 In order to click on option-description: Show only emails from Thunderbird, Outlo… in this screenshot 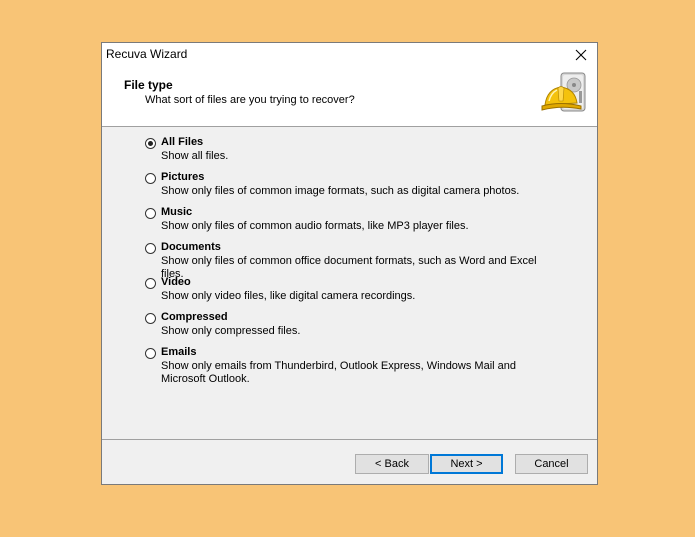, I will do `click(339, 372)`.